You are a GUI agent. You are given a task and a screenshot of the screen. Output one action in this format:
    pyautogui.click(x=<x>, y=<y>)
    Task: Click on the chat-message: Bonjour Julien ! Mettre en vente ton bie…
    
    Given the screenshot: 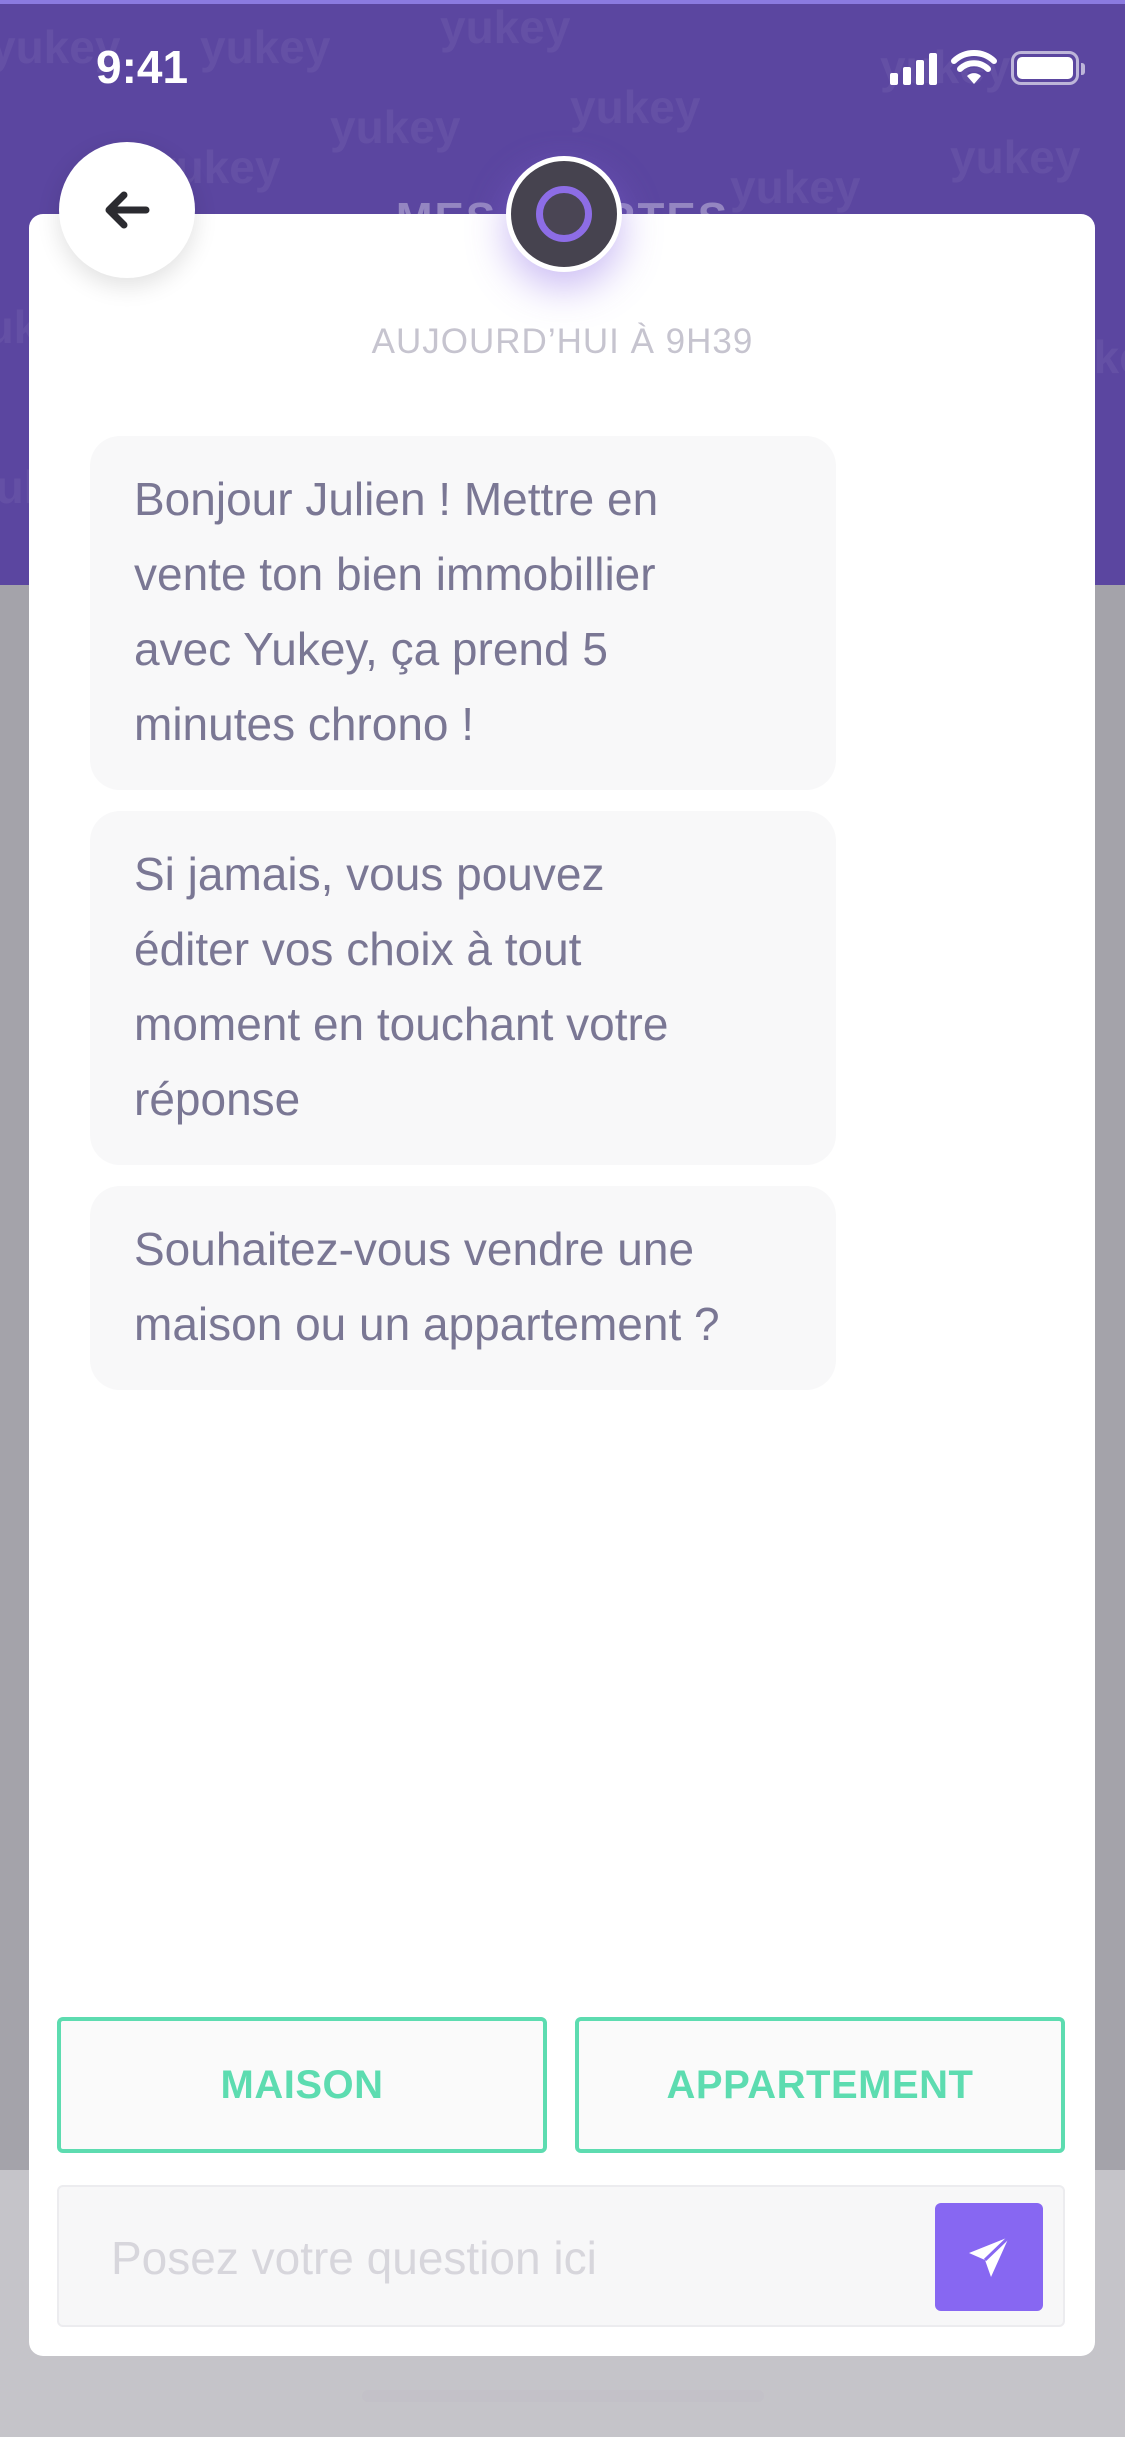 What is the action you would take?
    pyautogui.click(x=463, y=613)
    